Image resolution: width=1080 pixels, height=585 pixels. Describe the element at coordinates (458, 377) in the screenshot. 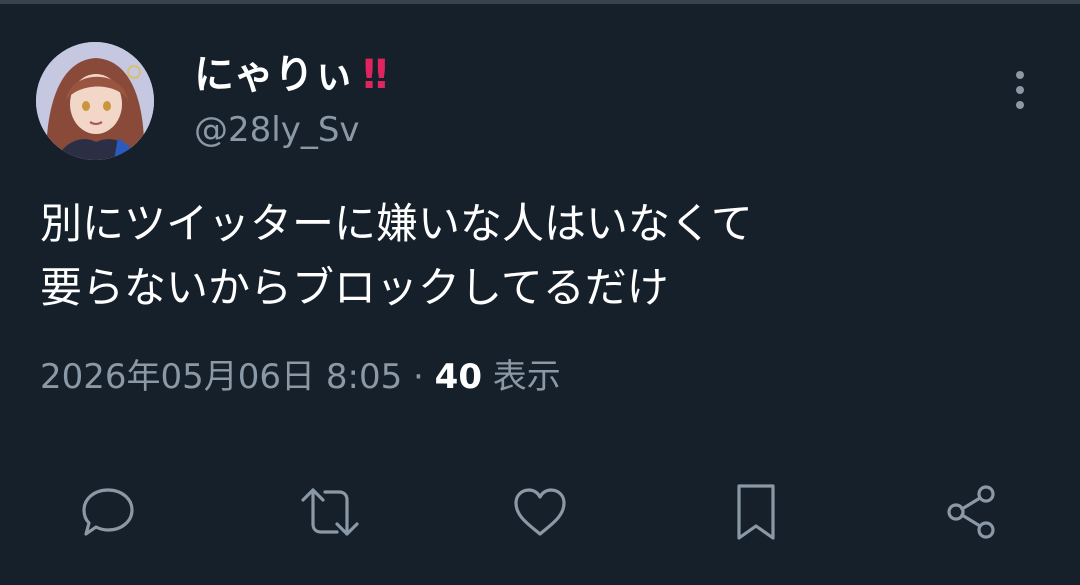

I see `views-count: 40` at that location.